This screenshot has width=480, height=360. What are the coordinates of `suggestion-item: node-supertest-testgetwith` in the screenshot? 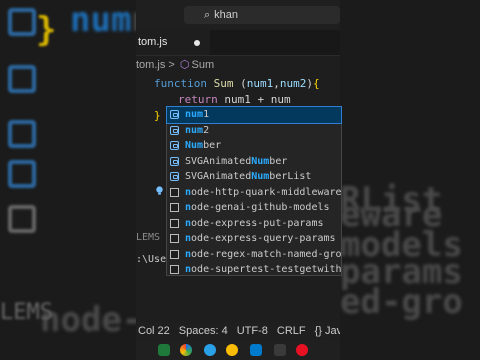 It's located at (254, 270).